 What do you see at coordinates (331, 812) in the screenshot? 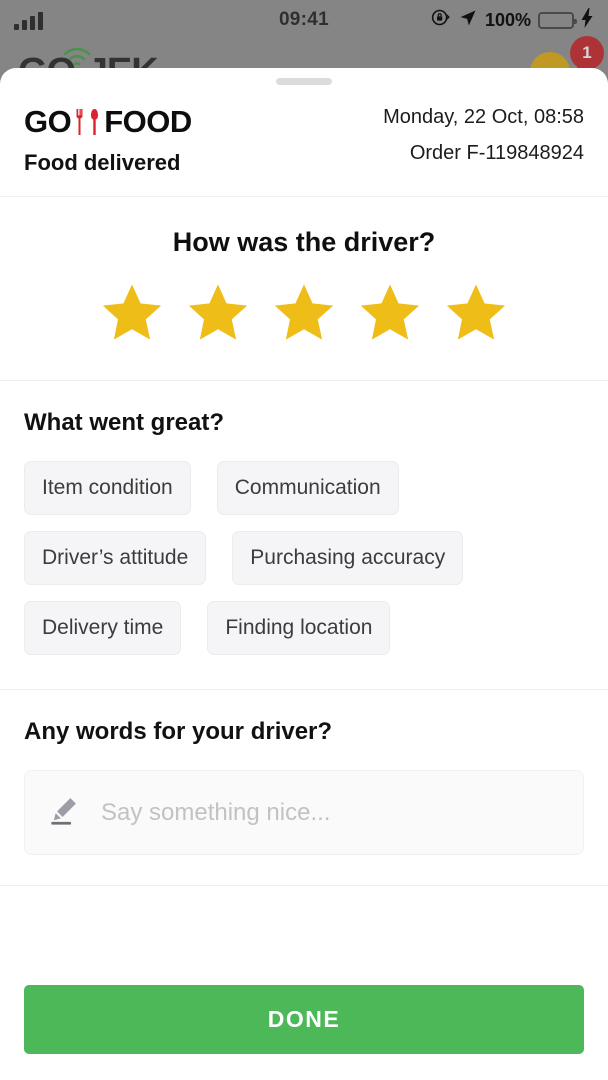
I see `comment-input` at bounding box center [331, 812].